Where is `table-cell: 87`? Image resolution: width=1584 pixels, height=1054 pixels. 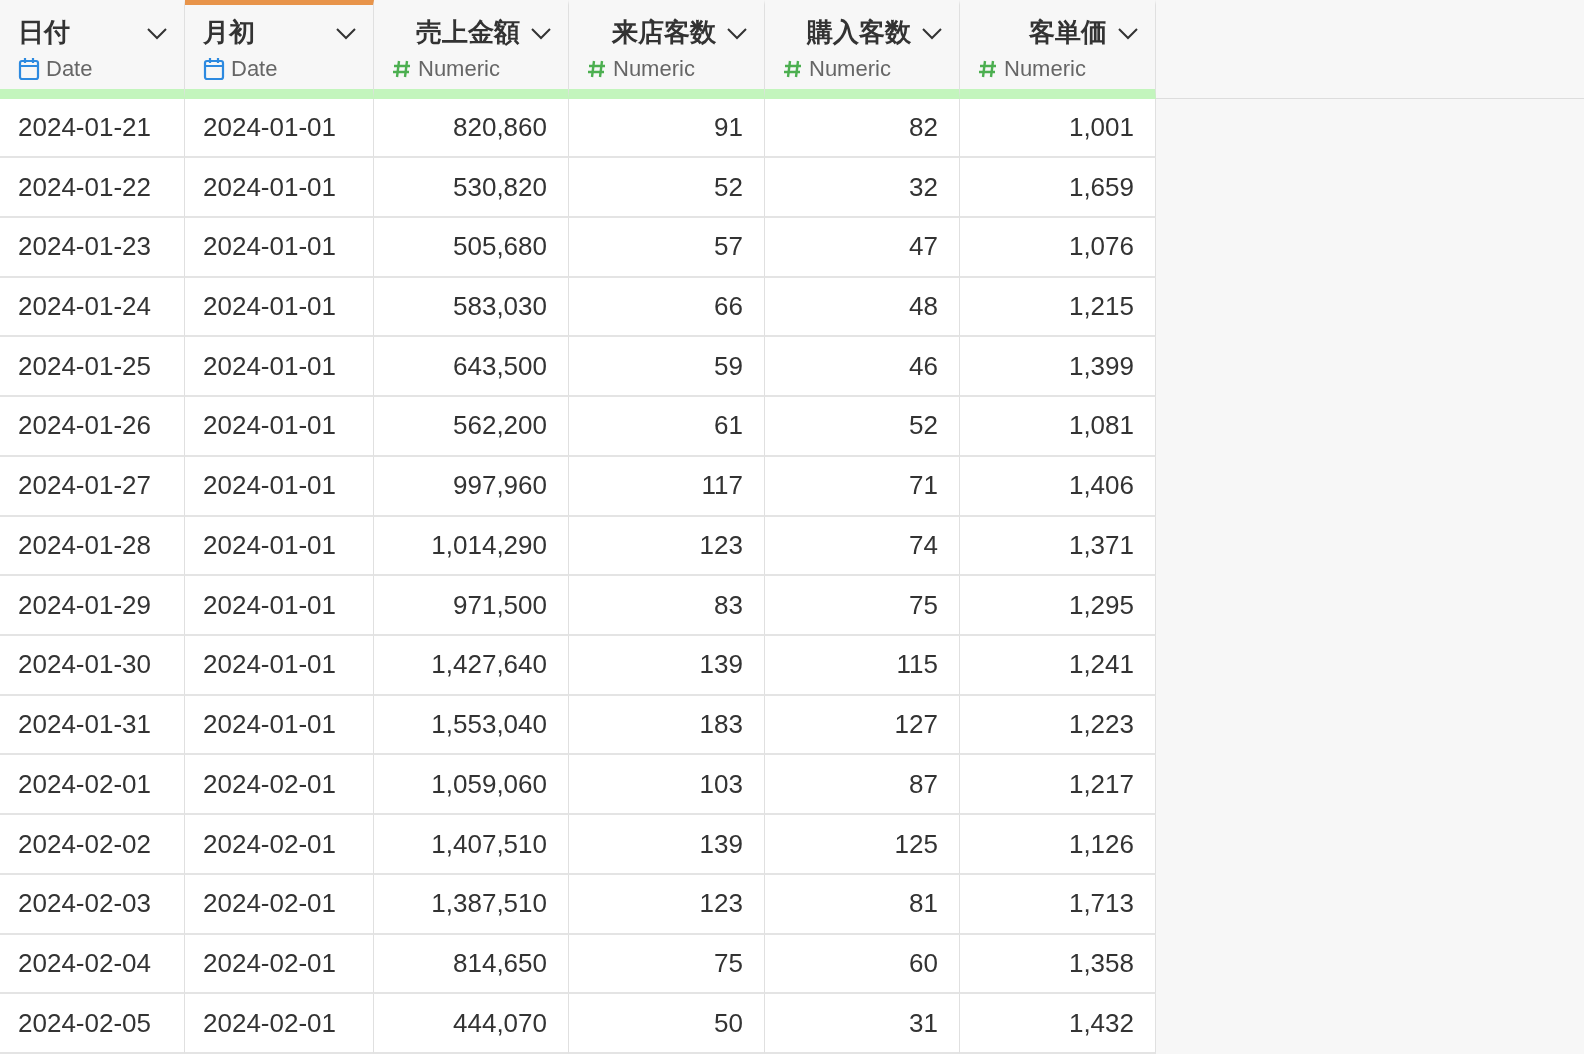 table-cell: 87 is located at coordinates (862, 785).